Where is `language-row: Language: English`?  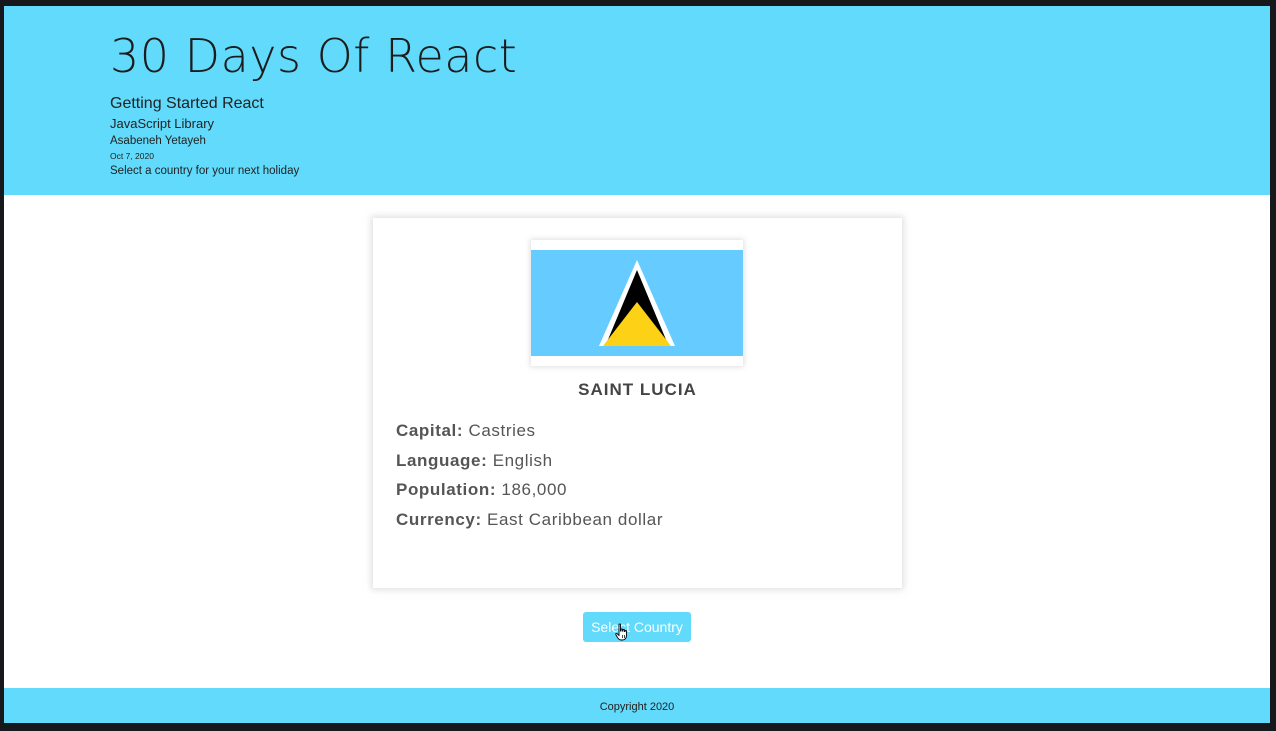
language-row: Language: English is located at coordinates (529, 461).